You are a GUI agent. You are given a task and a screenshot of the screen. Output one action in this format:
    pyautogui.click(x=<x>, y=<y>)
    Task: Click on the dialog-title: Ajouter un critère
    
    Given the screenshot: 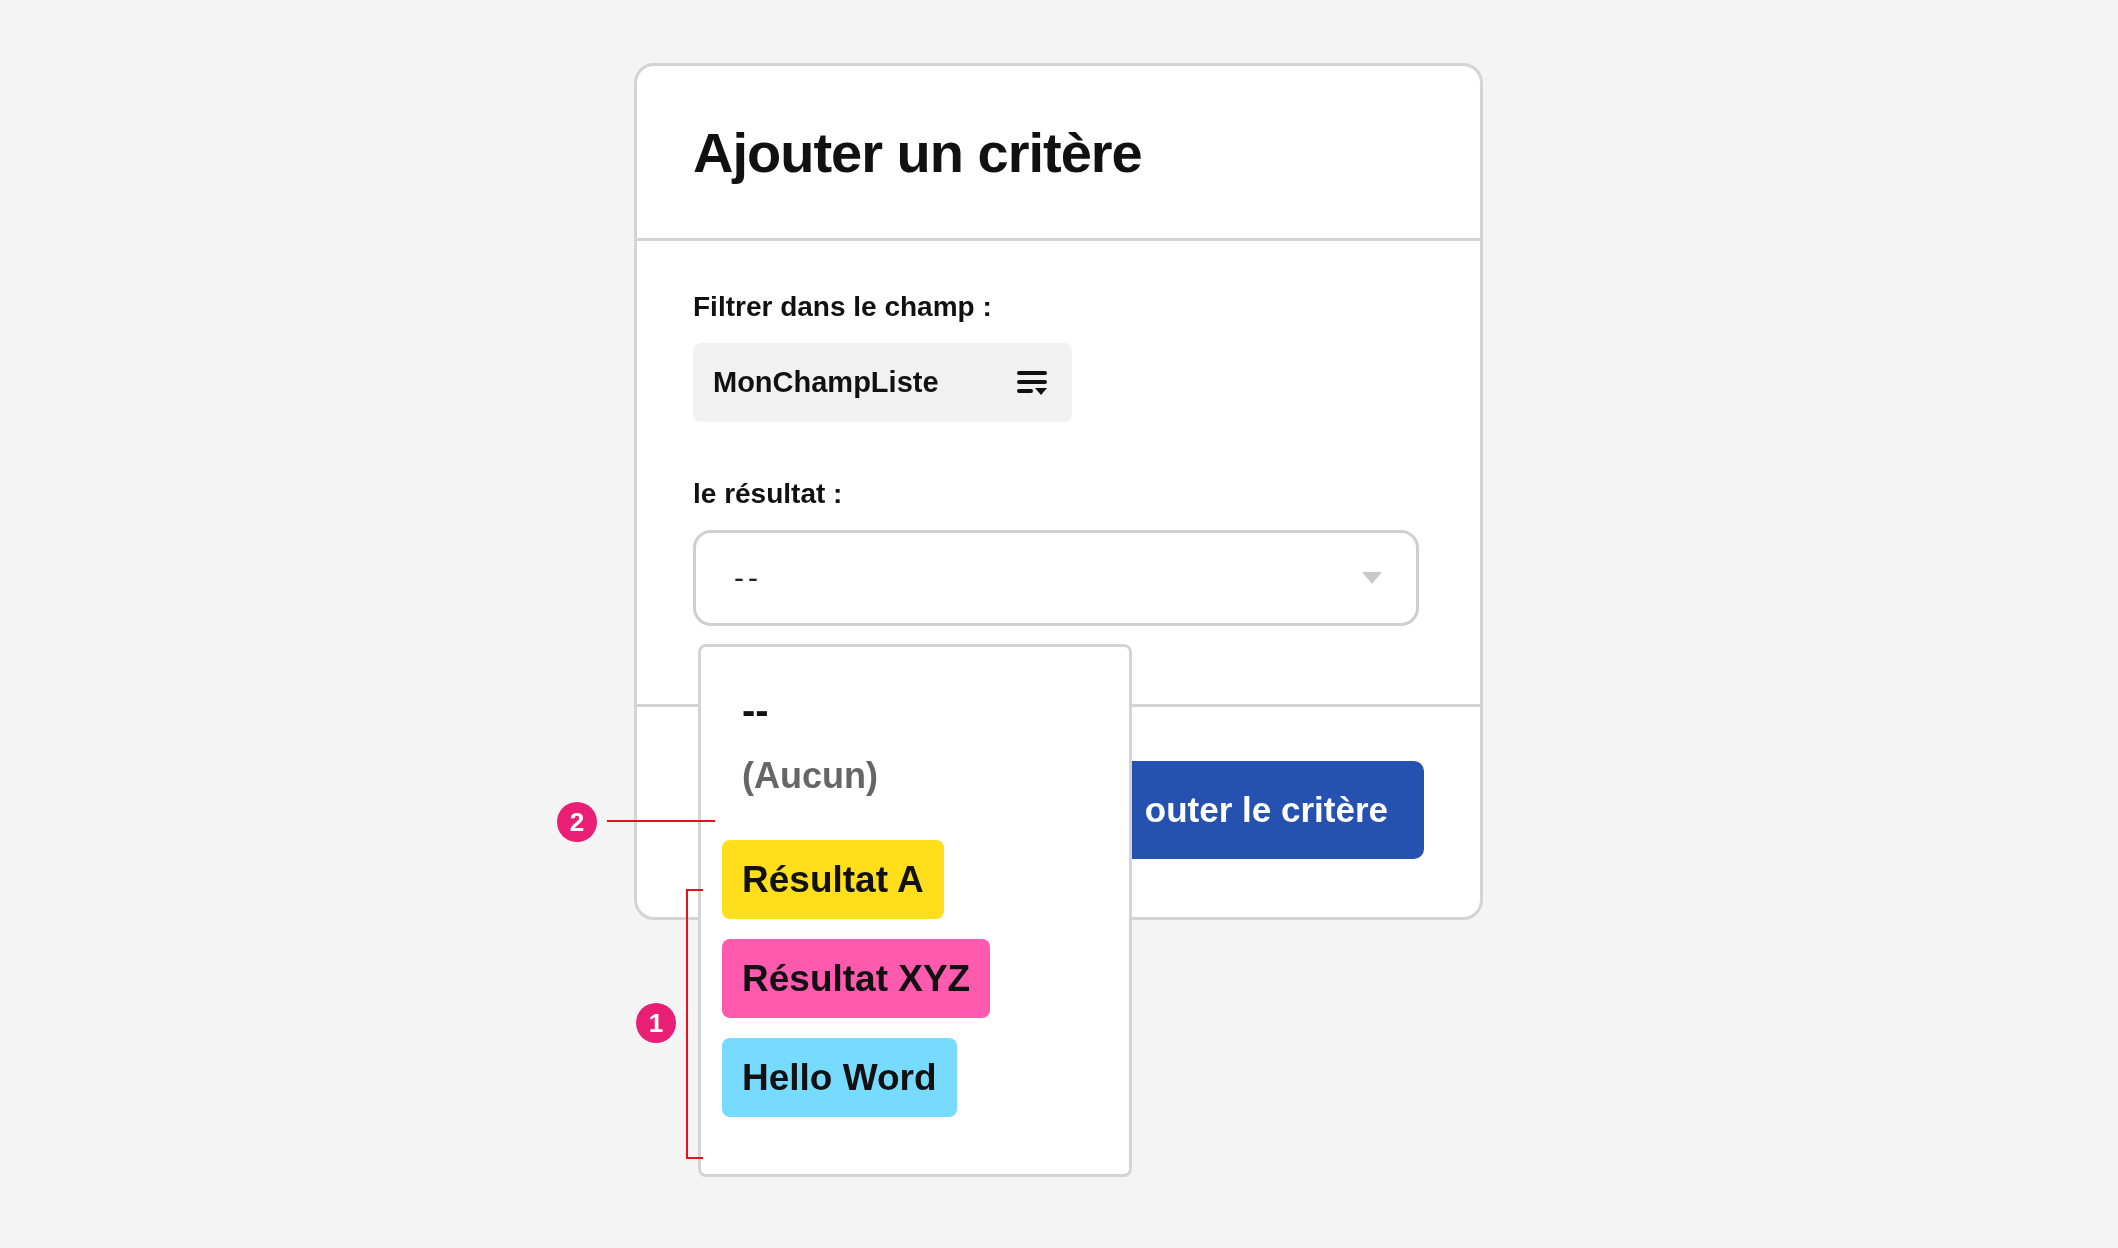 What is the action you would take?
    pyautogui.click(x=917, y=152)
    